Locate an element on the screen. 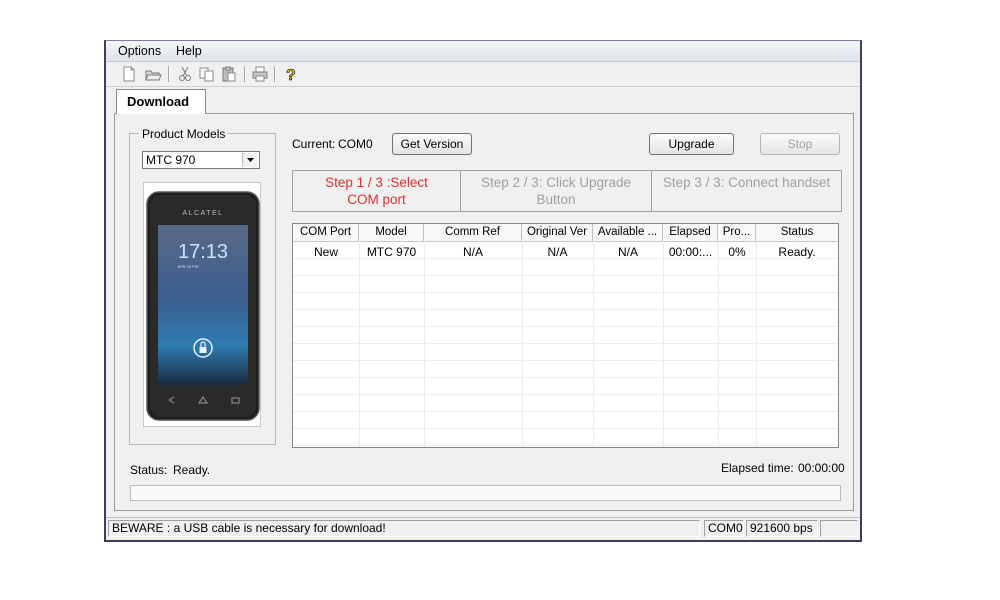 This screenshot has height=600, width=1000. print-icon is located at coordinates (260, 74).